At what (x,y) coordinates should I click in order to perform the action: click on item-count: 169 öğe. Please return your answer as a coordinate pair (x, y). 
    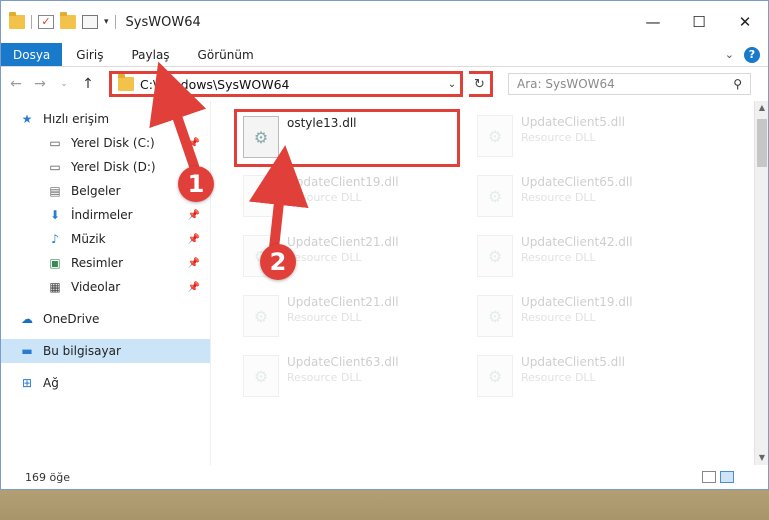
    Looking at the image, I should click on (47, 477).